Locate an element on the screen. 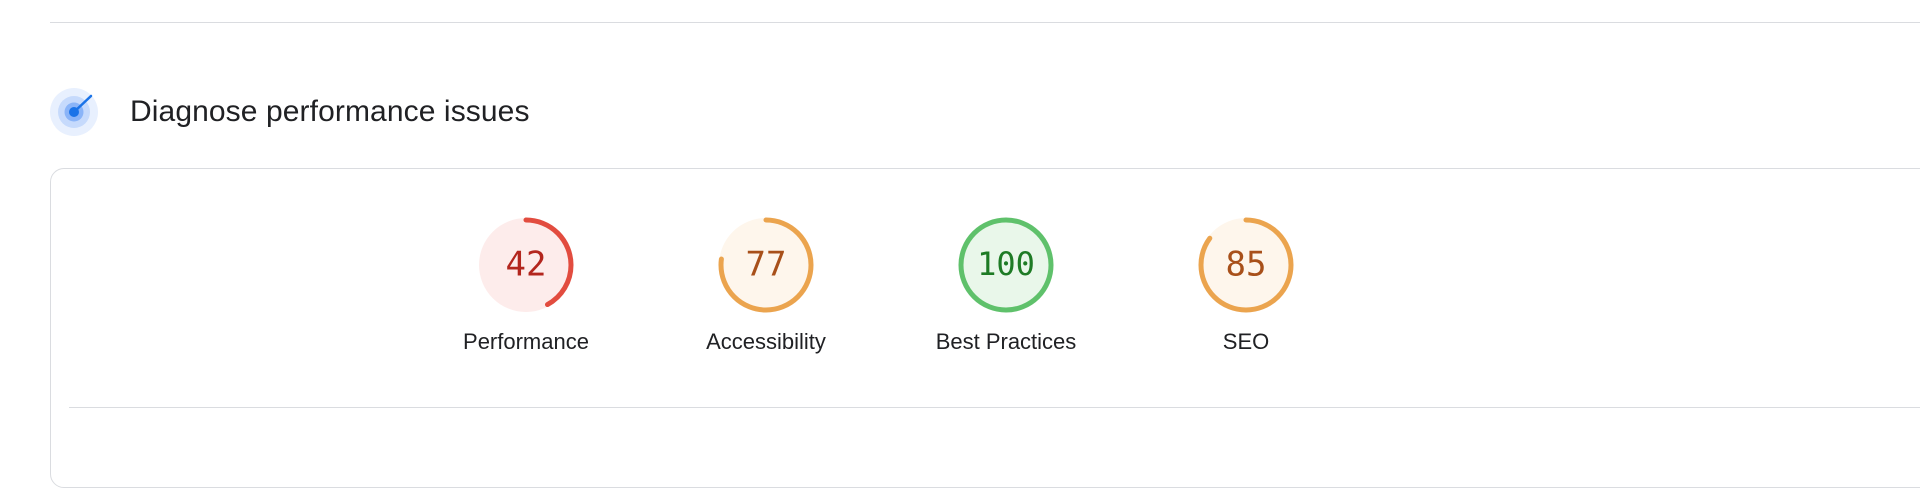 This screenshot has height=488, width=1920. score-gauge-accessibility: 77 Accessibility is located at coordinates (766, 285).